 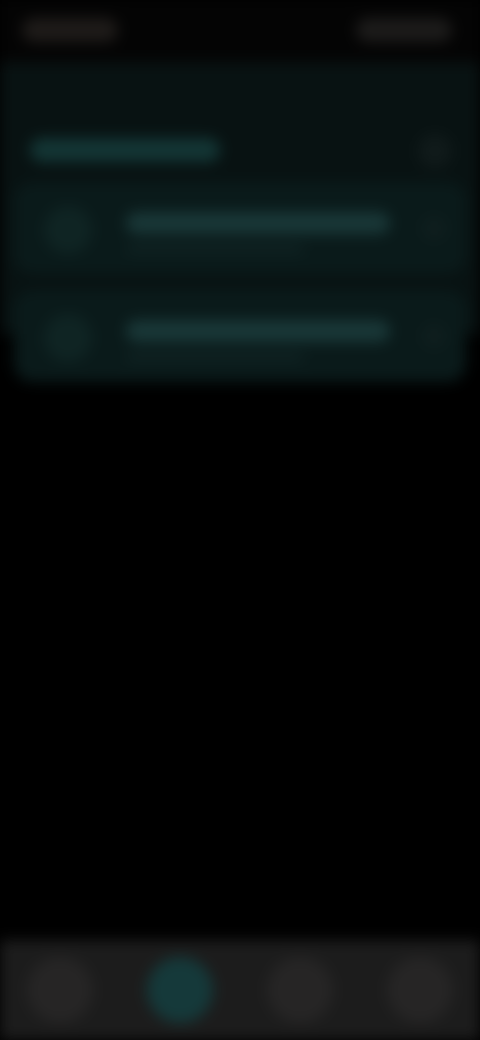 What do you see at coordinates (300, 990) in the screenshot?
I see `library-icon` at bounding box center [300, 990].